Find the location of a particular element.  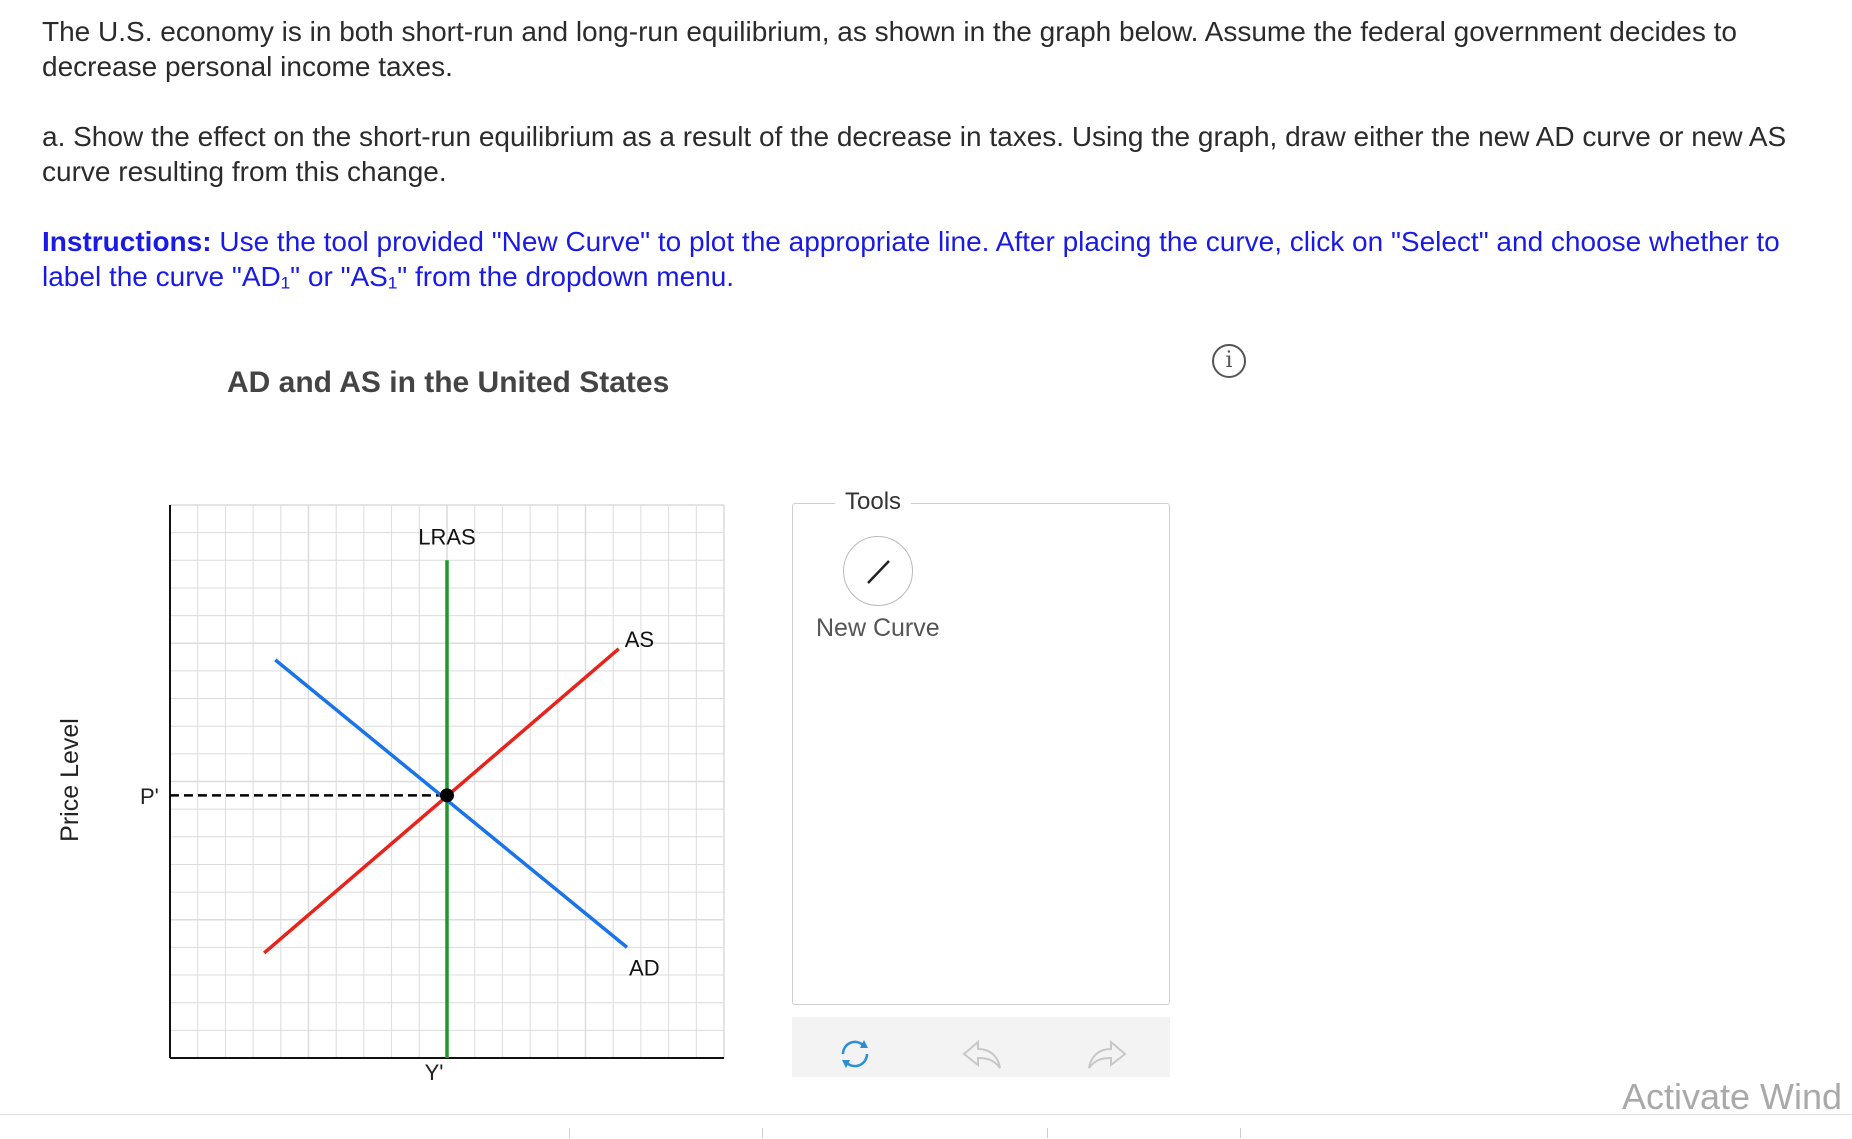

activate-windows-watermark: Activate Wind is located at coordinates (1732, 1096).